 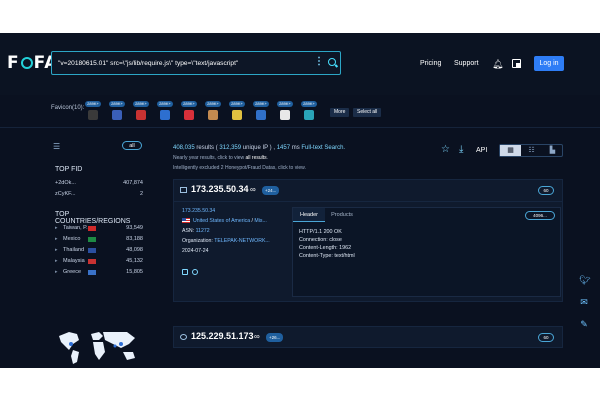 I want to click on fid-row: zCyKF... 2, so click(x=99, y=194).